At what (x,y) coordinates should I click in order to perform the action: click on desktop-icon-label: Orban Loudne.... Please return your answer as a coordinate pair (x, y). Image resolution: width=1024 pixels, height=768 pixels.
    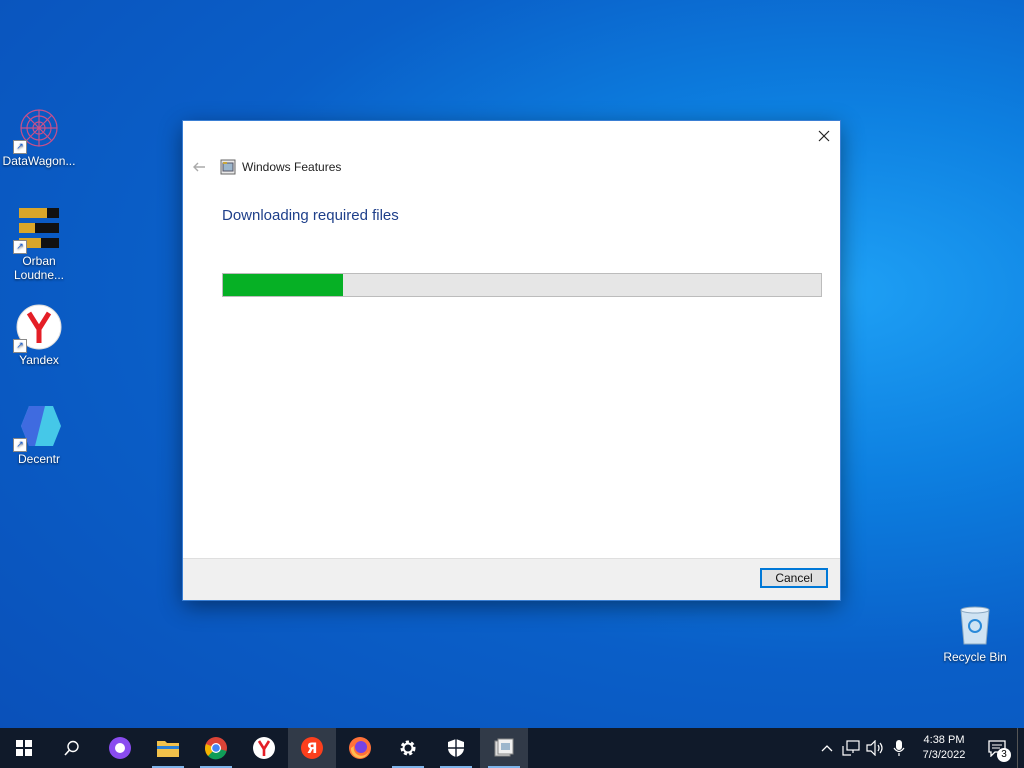
    Looking at the image, I should click on (39, 268).